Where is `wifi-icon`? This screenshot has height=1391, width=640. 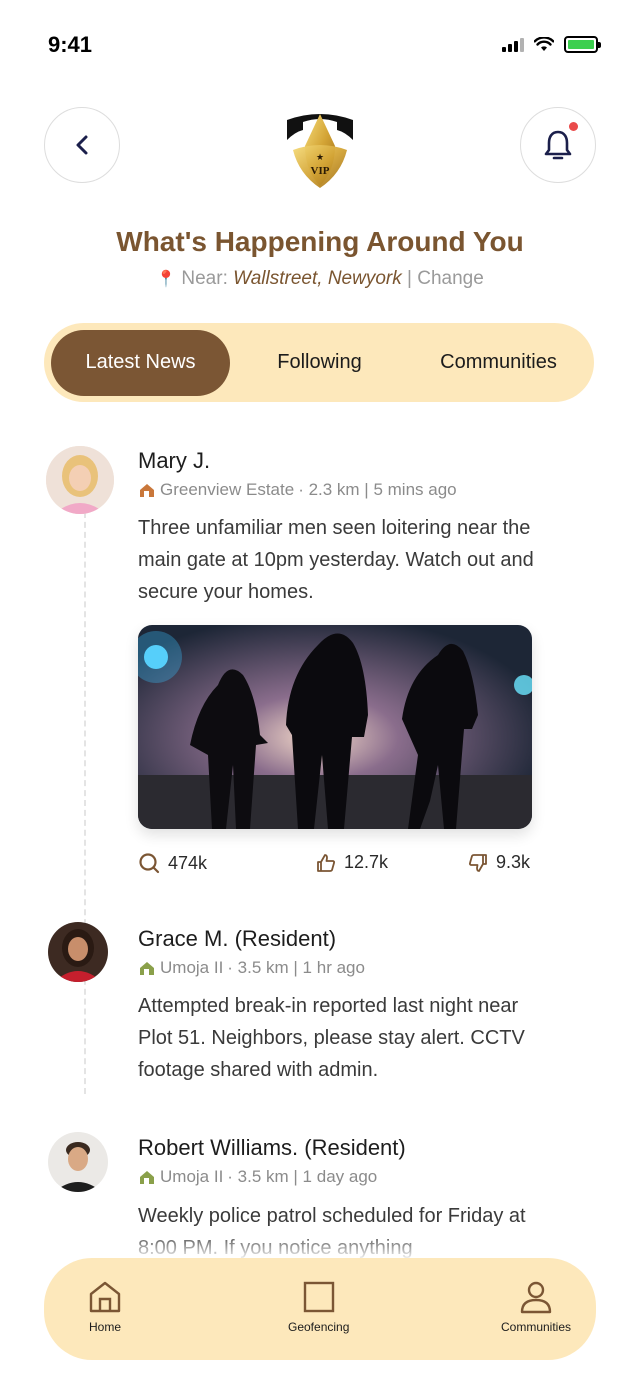
wifi-icon is located at coordinates (544, 44).